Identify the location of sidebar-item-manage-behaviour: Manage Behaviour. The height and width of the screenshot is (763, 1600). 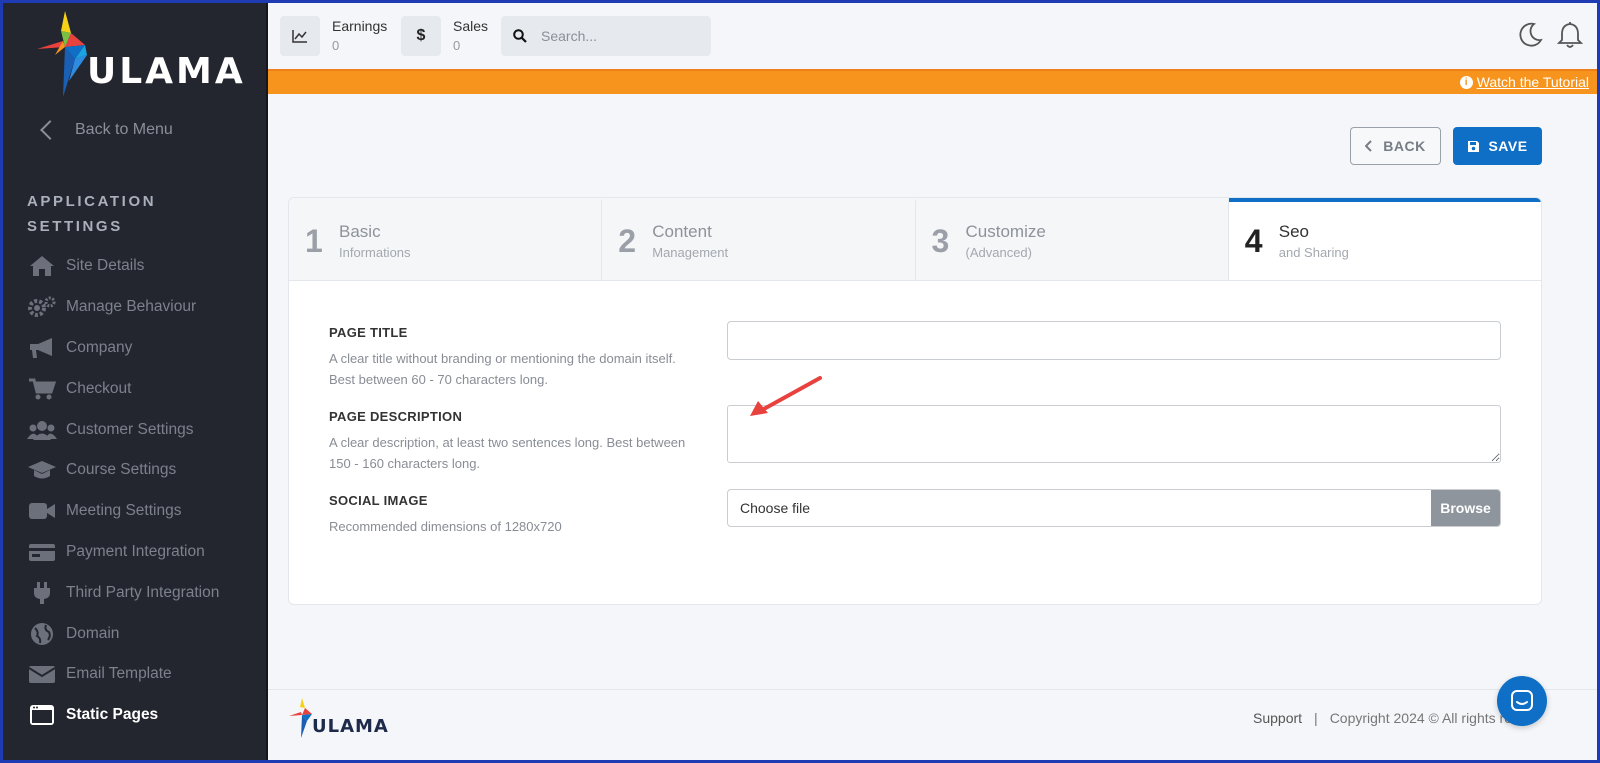
(147, 307).